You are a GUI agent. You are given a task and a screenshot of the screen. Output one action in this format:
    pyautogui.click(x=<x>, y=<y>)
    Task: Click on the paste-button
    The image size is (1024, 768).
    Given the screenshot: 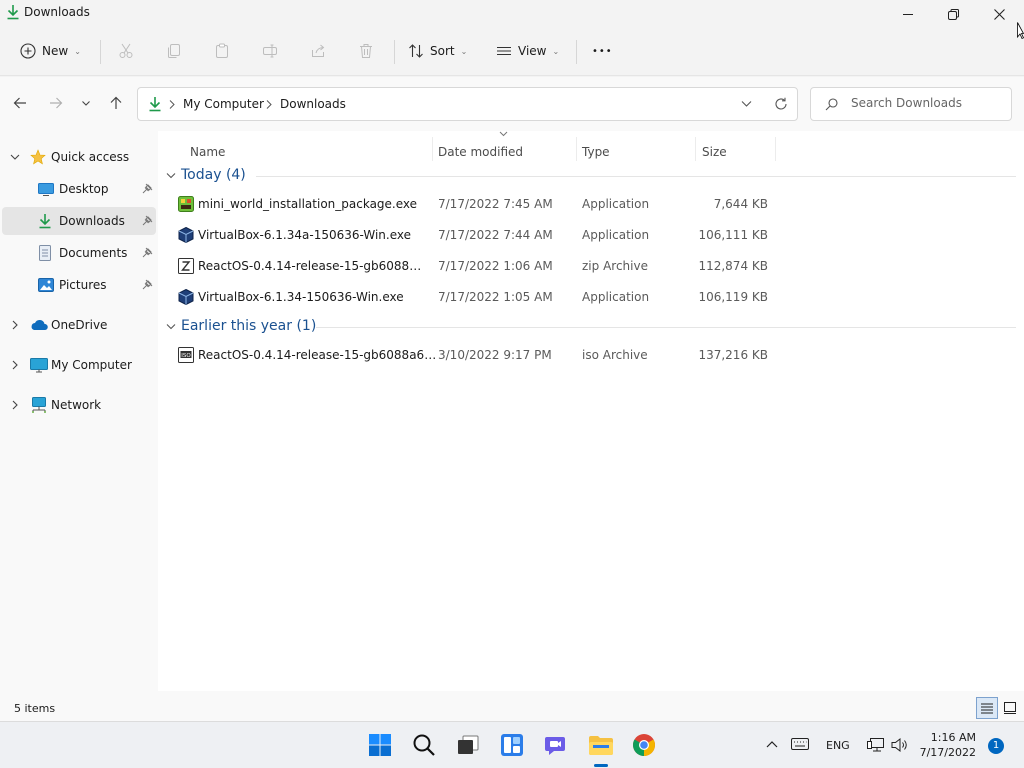 What is the action you would take?
    pyautogui.click(x=222, y=51)
    